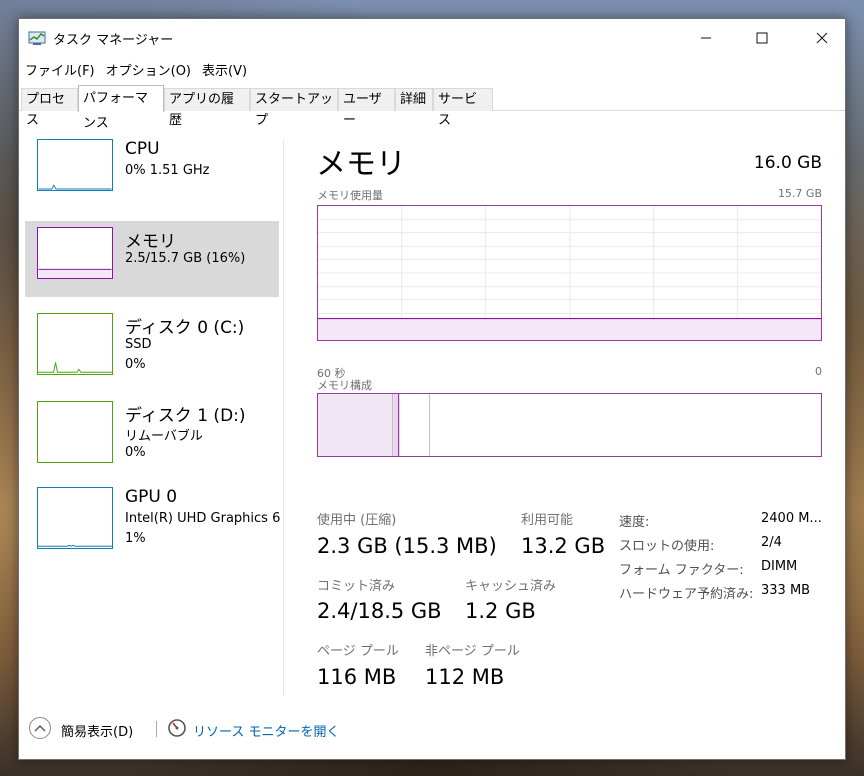  I want to click on minimize-icon, so click(706, 38).